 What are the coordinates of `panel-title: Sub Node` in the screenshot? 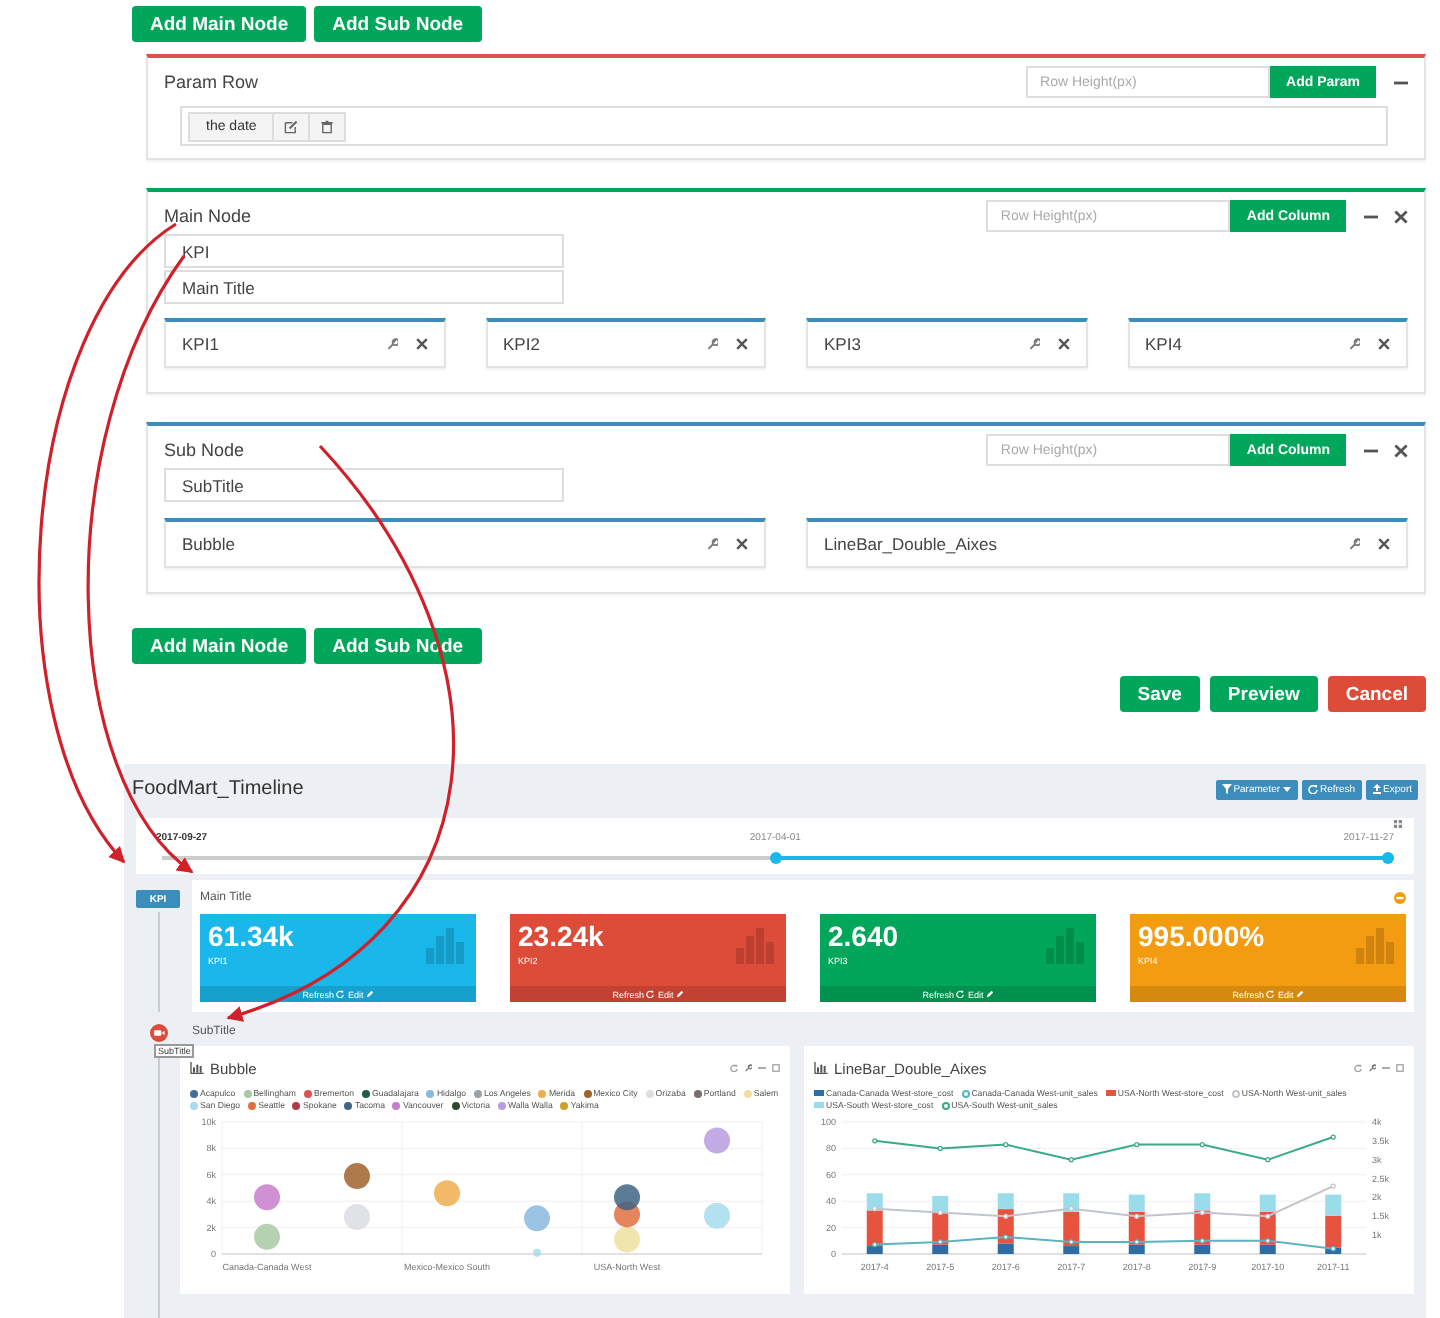 It's located at (205, 450).